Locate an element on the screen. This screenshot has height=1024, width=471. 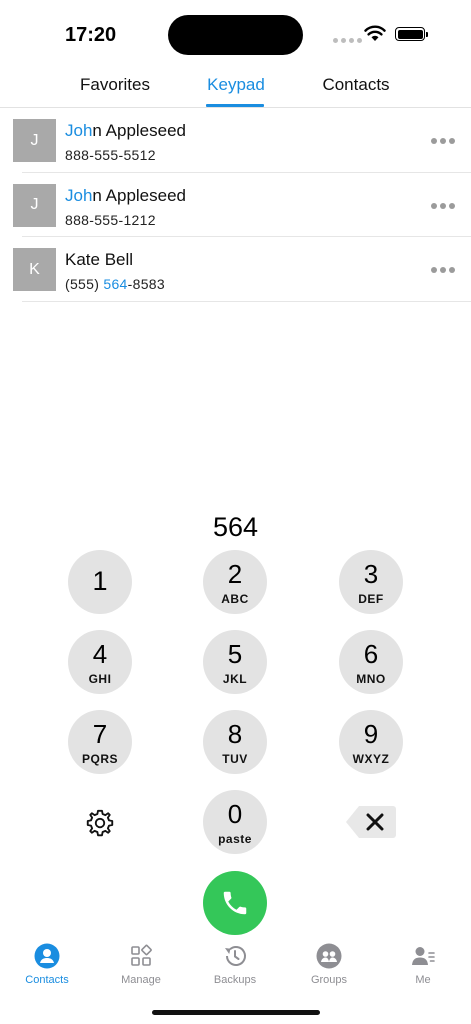
key-letters: MNO is located at coordinates (371, 679).